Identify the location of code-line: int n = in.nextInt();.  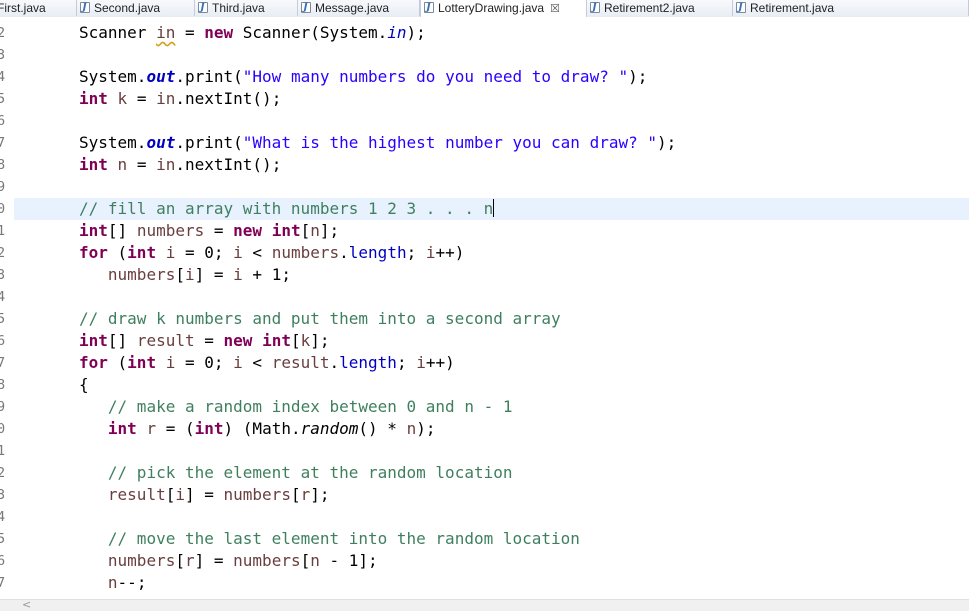
(484, 165).